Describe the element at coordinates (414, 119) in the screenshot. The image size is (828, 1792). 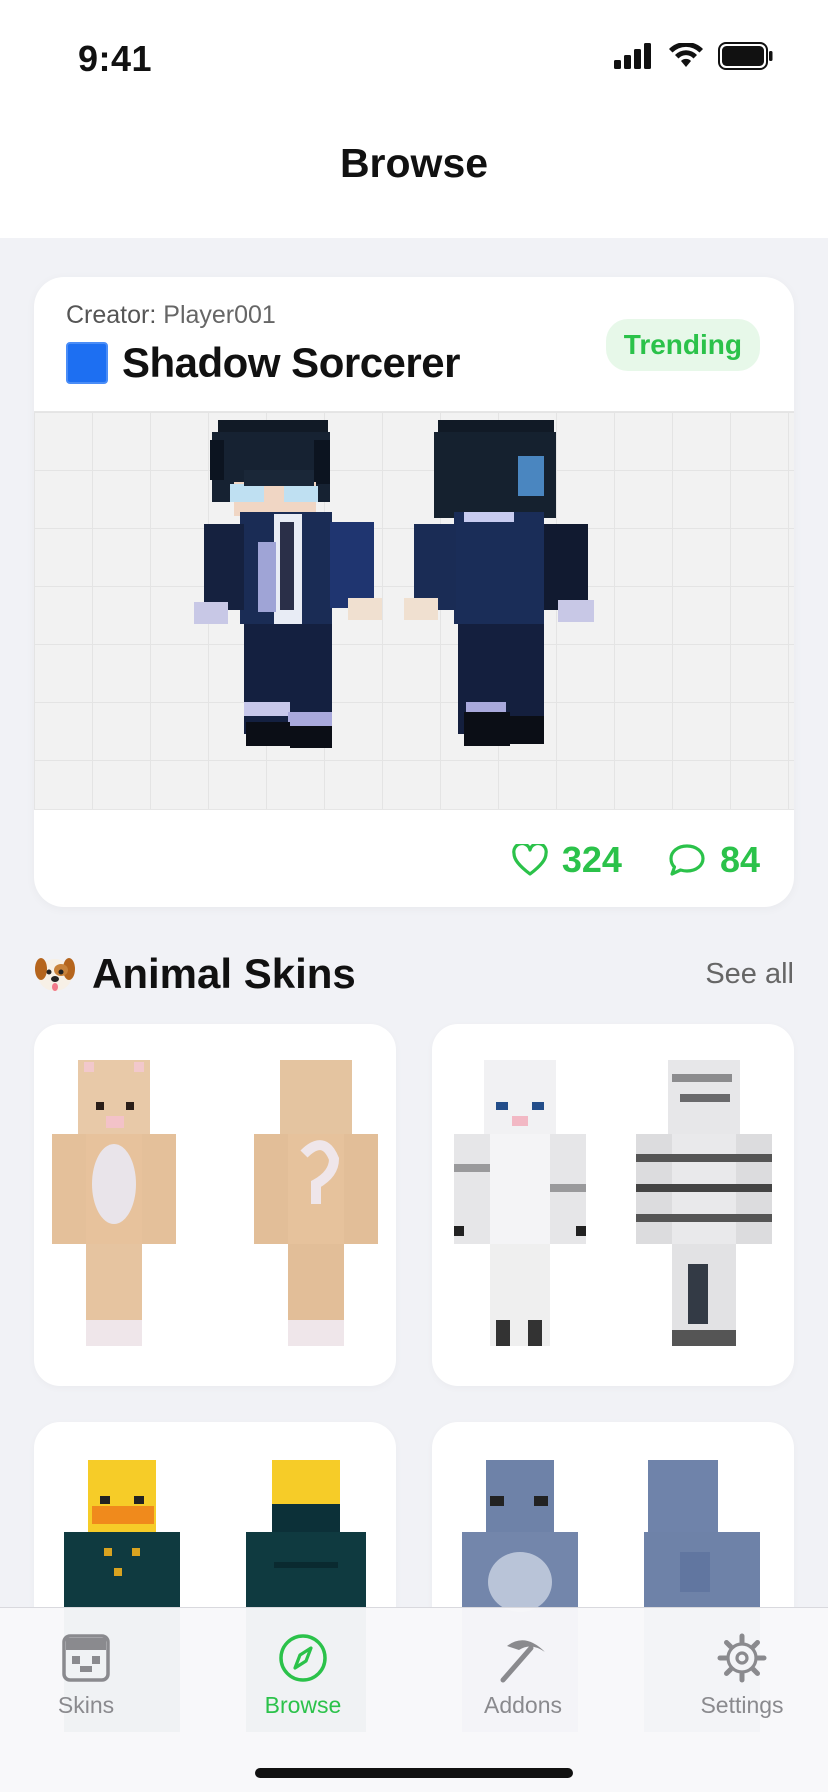
I see `top-bar: 9:41 Browse` at that location.